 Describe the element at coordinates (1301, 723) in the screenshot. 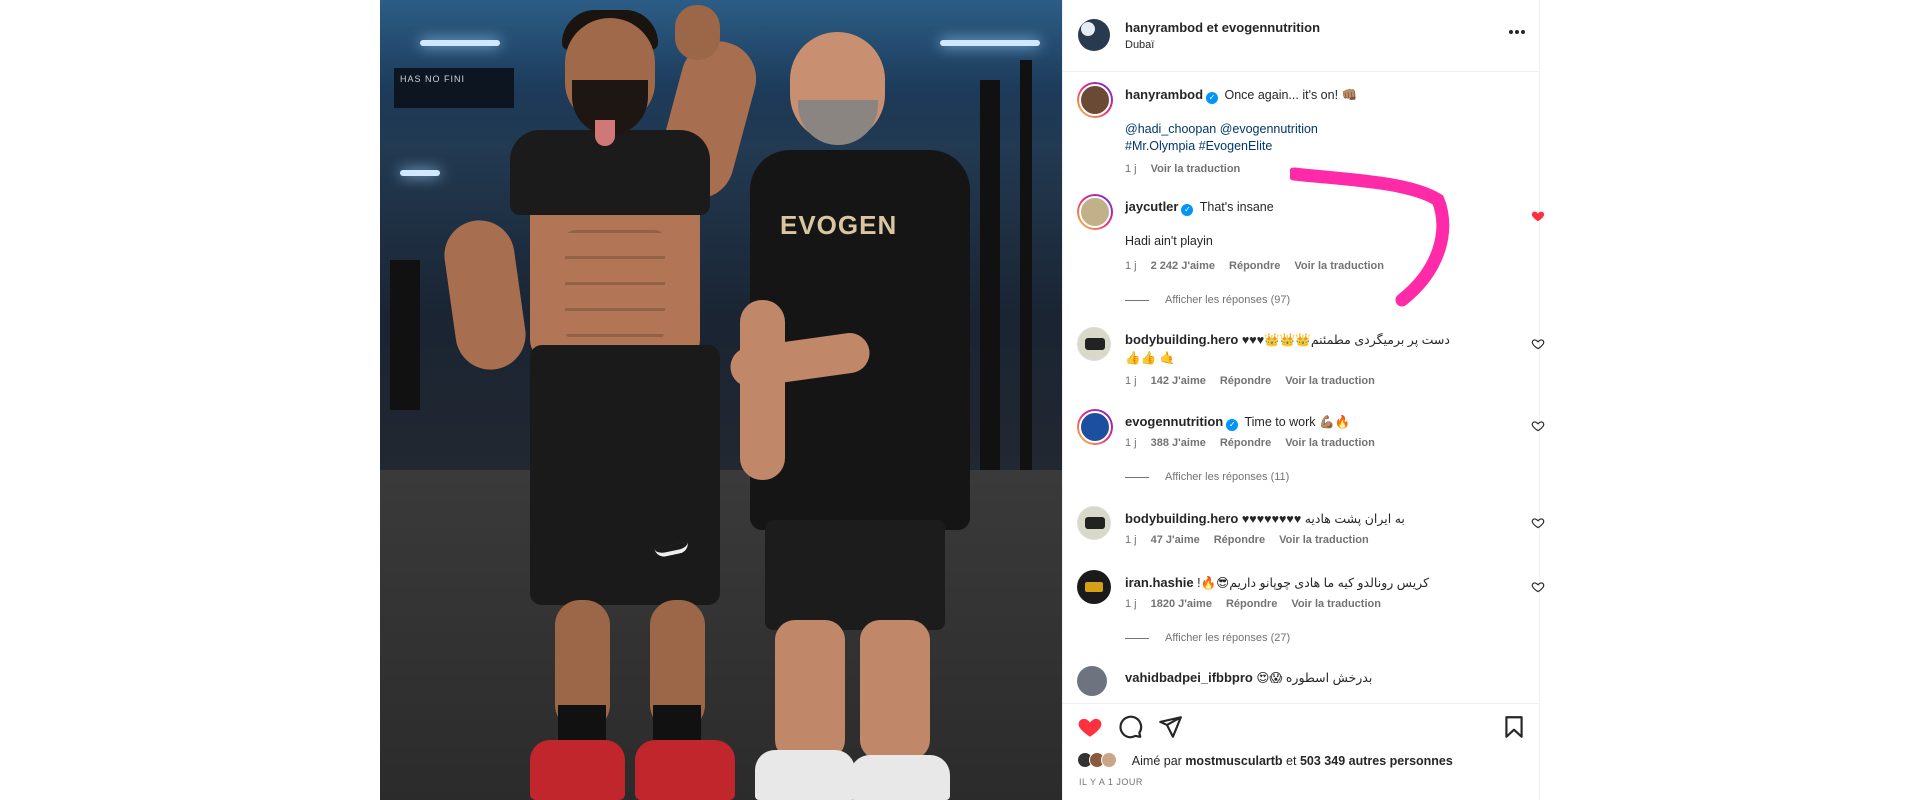

I see `action-bar` at that location.